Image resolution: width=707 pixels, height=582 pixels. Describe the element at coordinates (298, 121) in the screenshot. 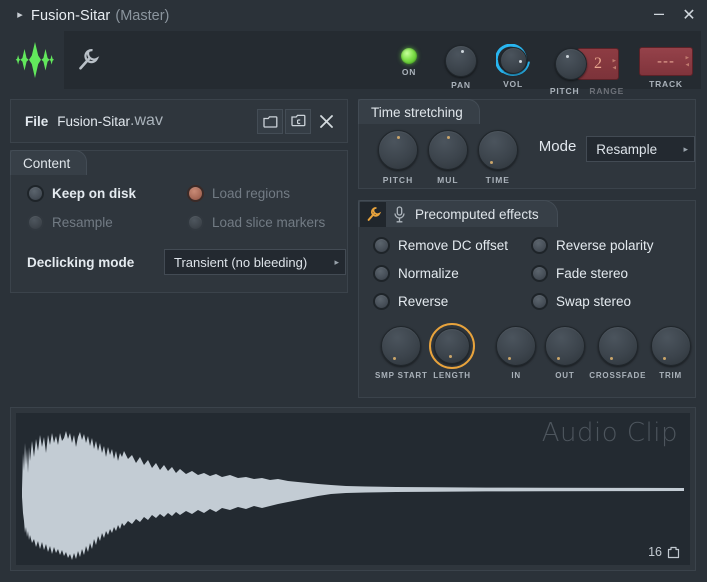

I see `folder-save-icon` at that location.